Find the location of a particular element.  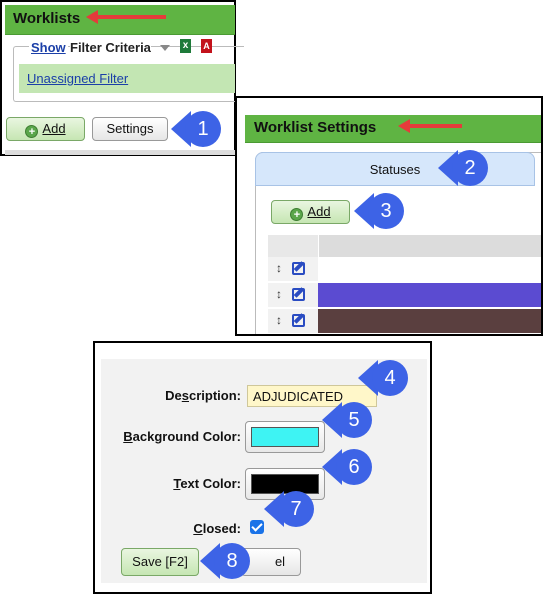

save-button: Save [F2] is located at coordinates (160, 562).